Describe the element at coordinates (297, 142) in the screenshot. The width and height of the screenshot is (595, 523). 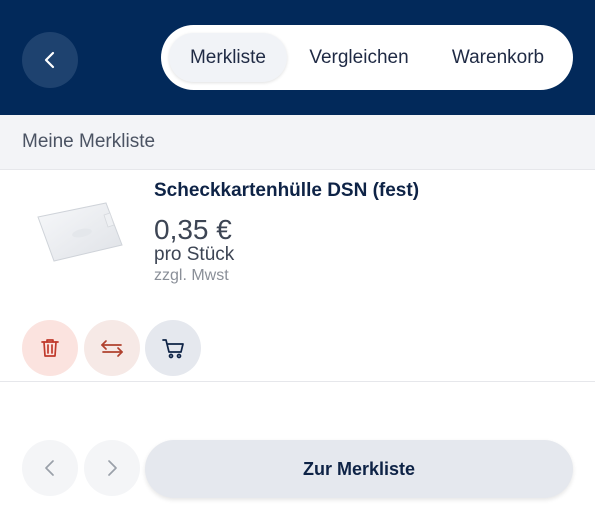
I see `section-header: Meine Merkliste` at that location.